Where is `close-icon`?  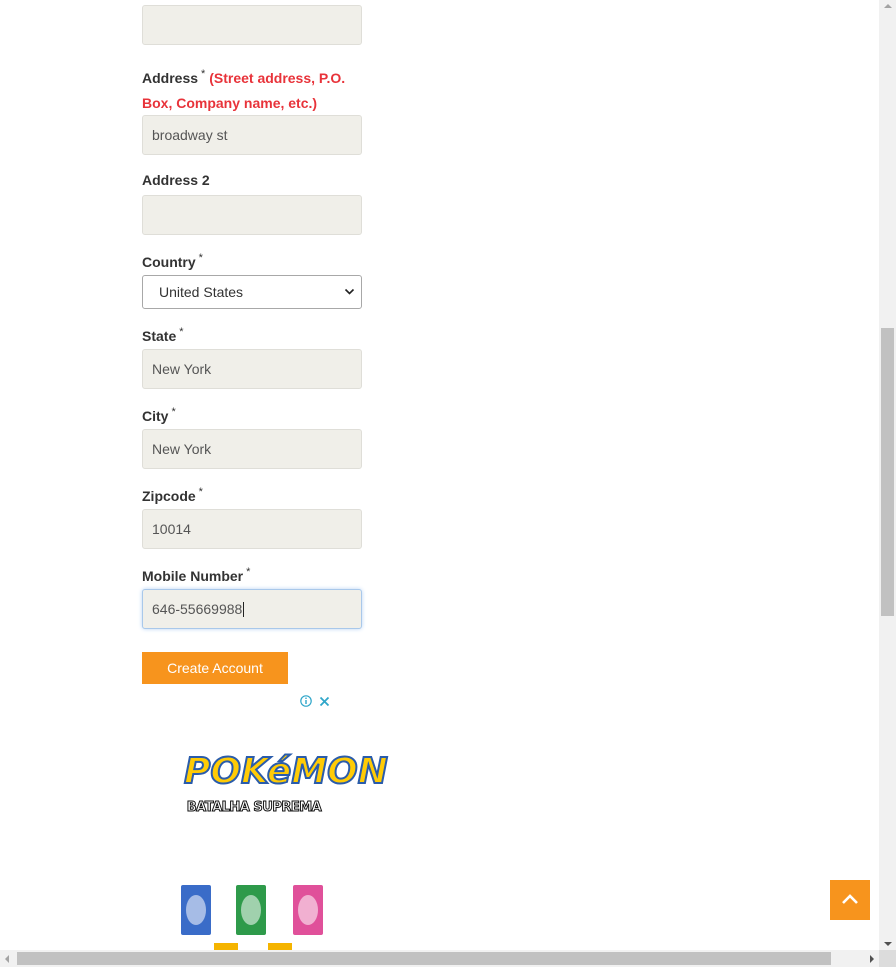 close-icon is located at coordinates (324, 702).